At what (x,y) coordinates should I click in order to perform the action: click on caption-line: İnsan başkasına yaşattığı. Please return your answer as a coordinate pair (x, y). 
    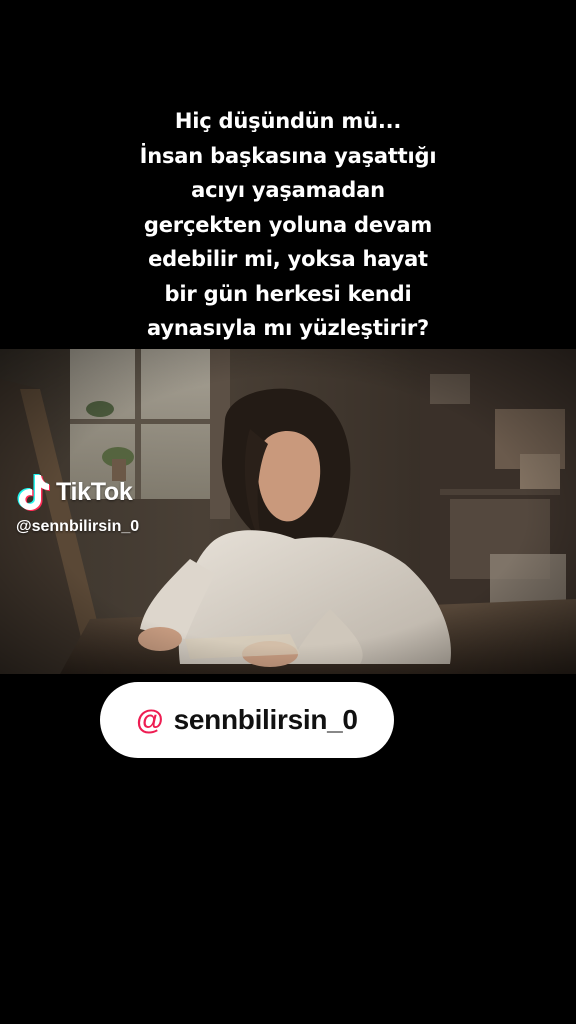
    Looking at the image, I should click on (288, 155).